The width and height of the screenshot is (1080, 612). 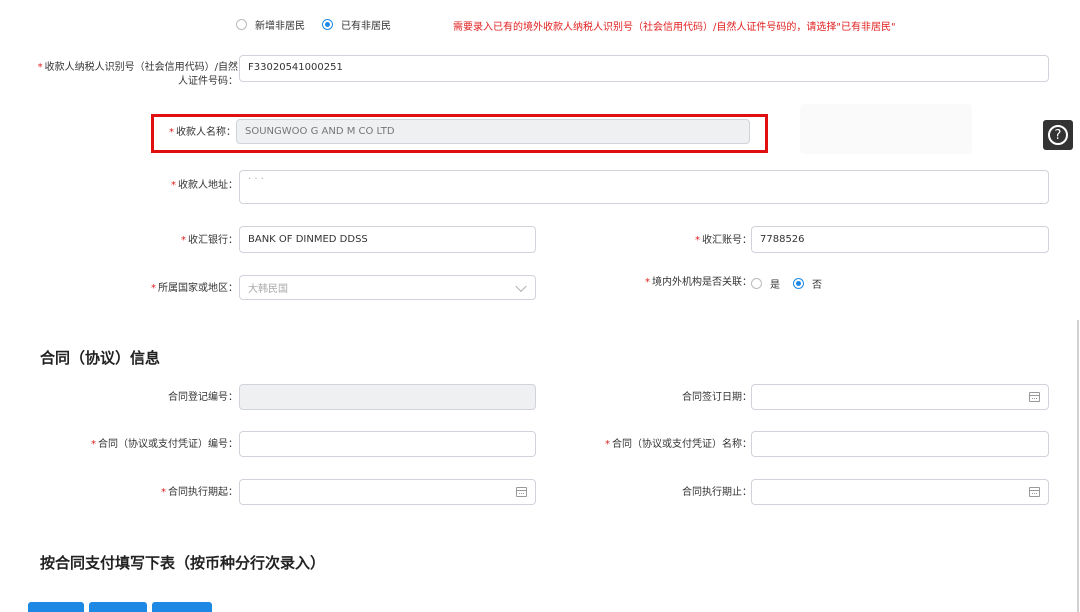 I want to click on scrollbar, so click(x=1078, y=466).